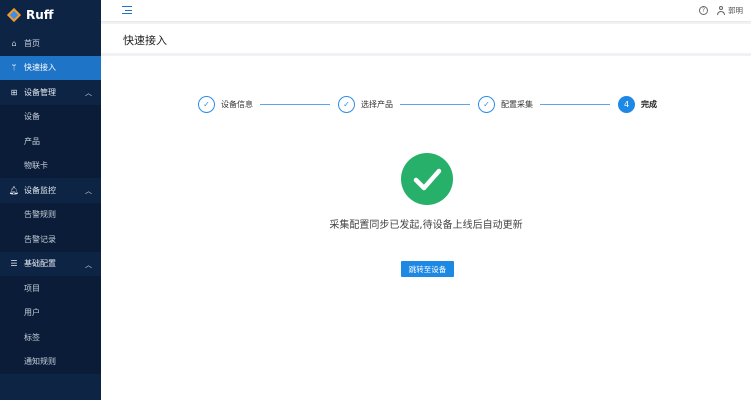 The width and height of the screenshot is (751, 400). Describe the element at coordinates (50, 165) in the screenshot. I see `sidebar-item-iot-cards: 物联卡` at that location.